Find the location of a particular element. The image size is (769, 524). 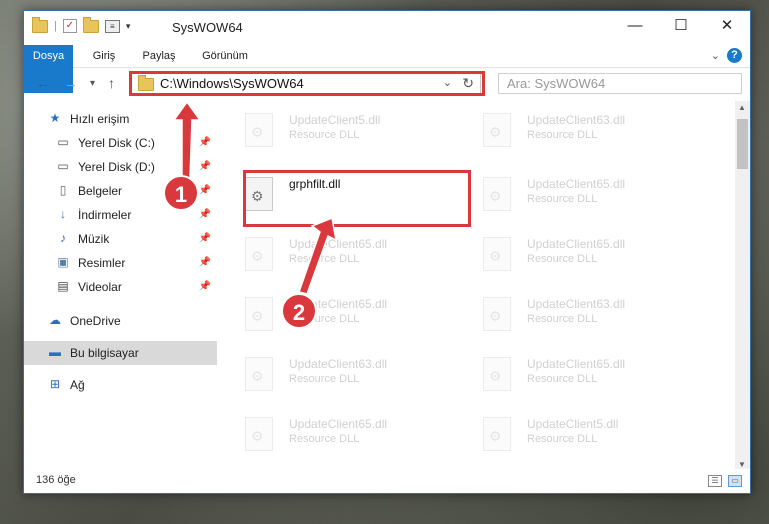

annotation-arrows is located at coordinates (255, 197).